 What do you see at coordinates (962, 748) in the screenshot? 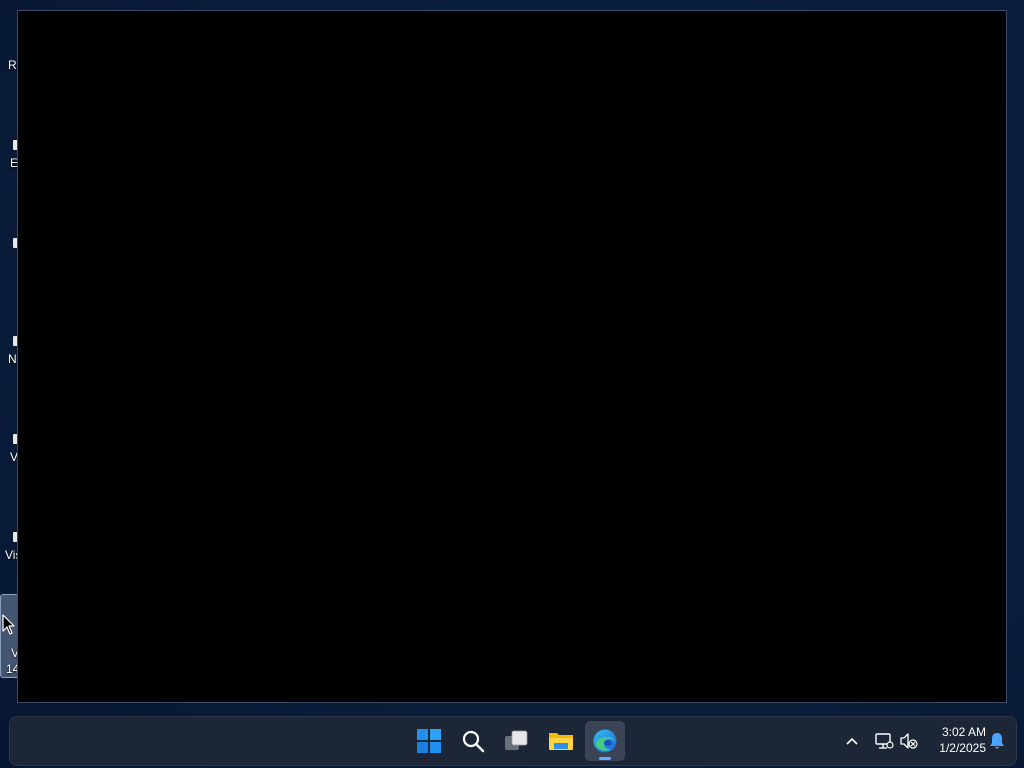
I see `clock-date: 1/2/2025` at bounding box center [962, 748].